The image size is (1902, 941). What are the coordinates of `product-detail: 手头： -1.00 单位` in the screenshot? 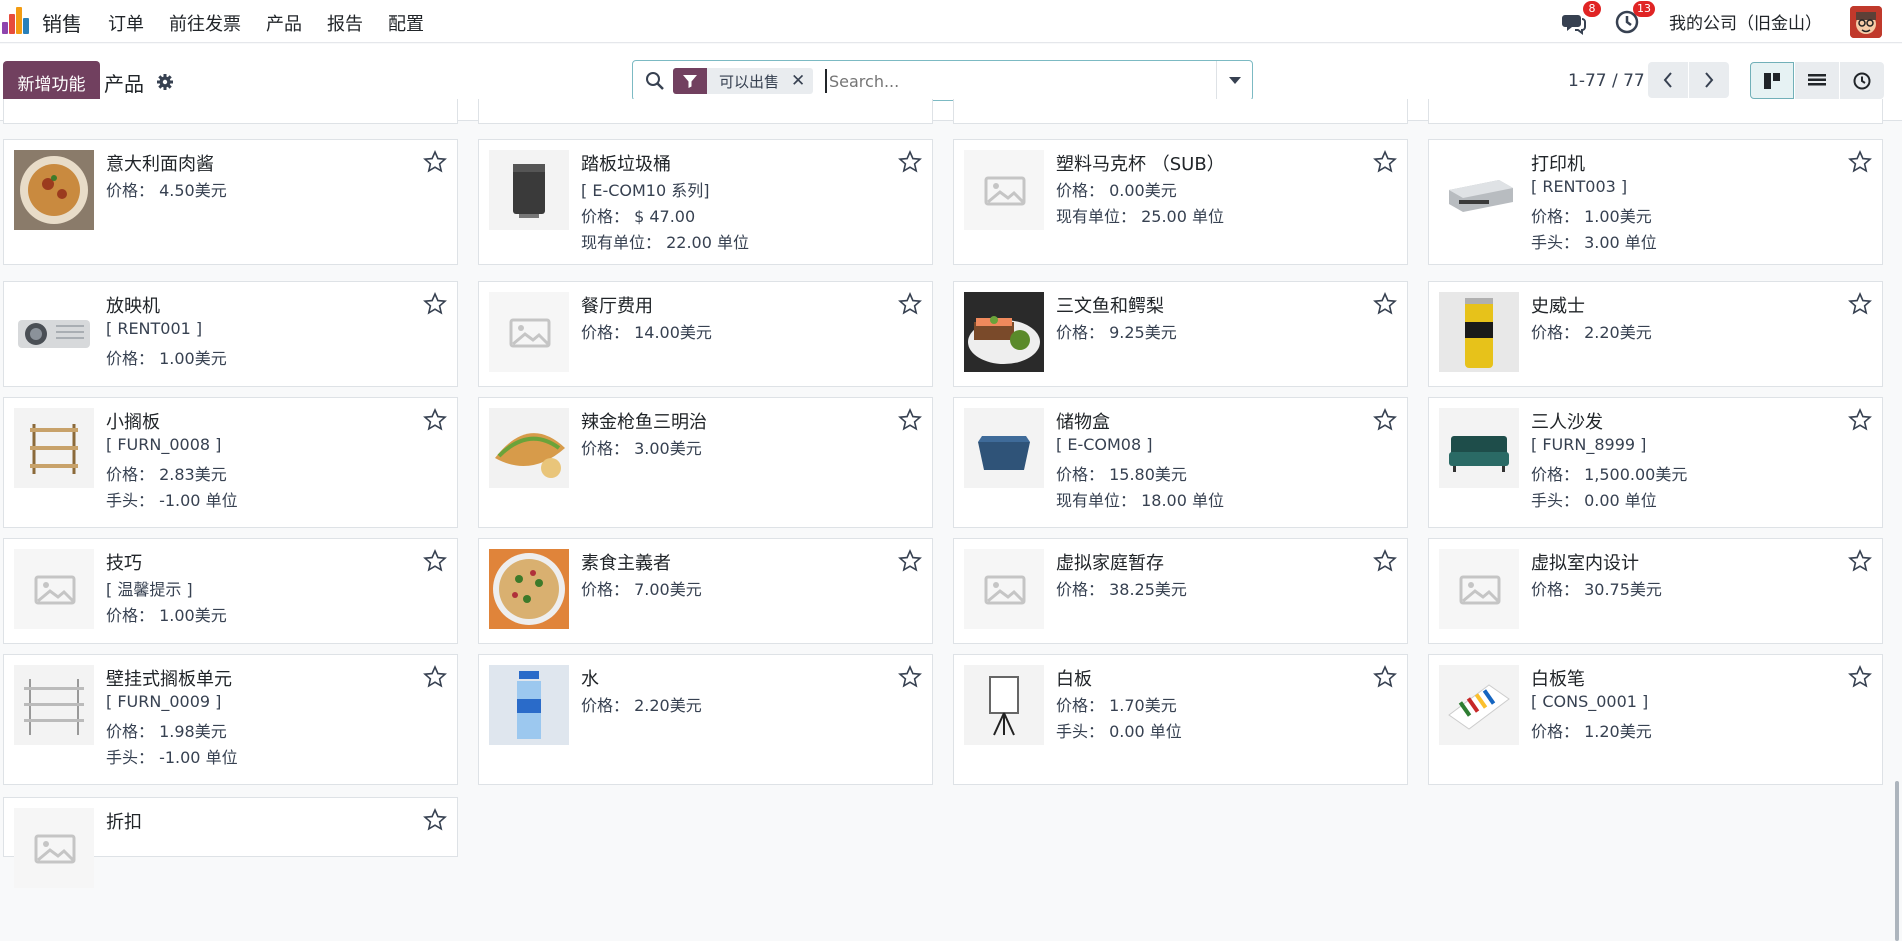 It's located at (172, 757).